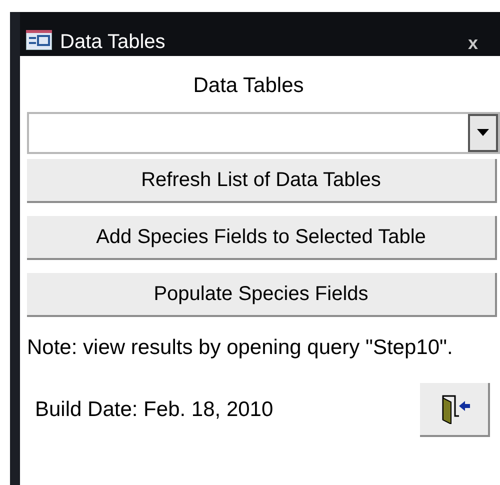  Describe the element at coordinates (262, 180) in the screenshot. I see `action-button: Refresh List of Data Tables` at that location.